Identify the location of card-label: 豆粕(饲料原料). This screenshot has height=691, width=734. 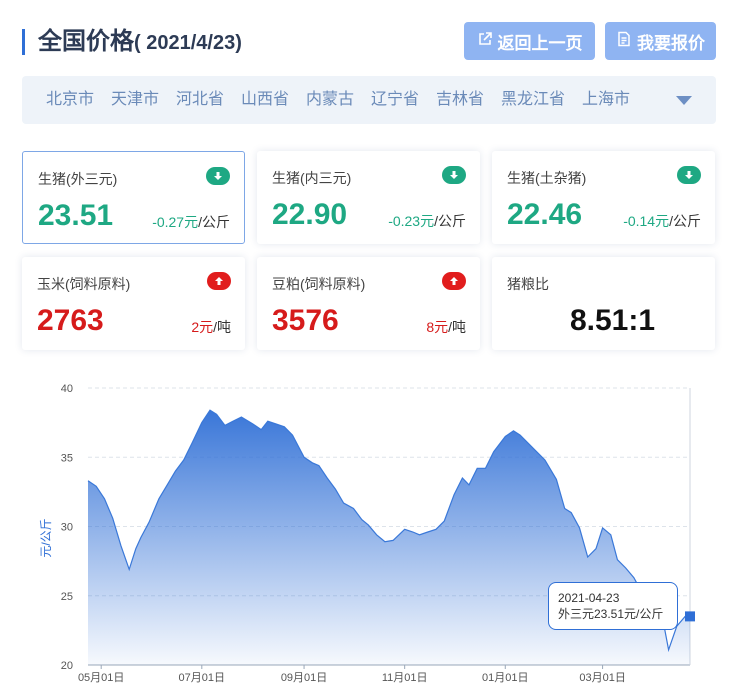
(319, 284).